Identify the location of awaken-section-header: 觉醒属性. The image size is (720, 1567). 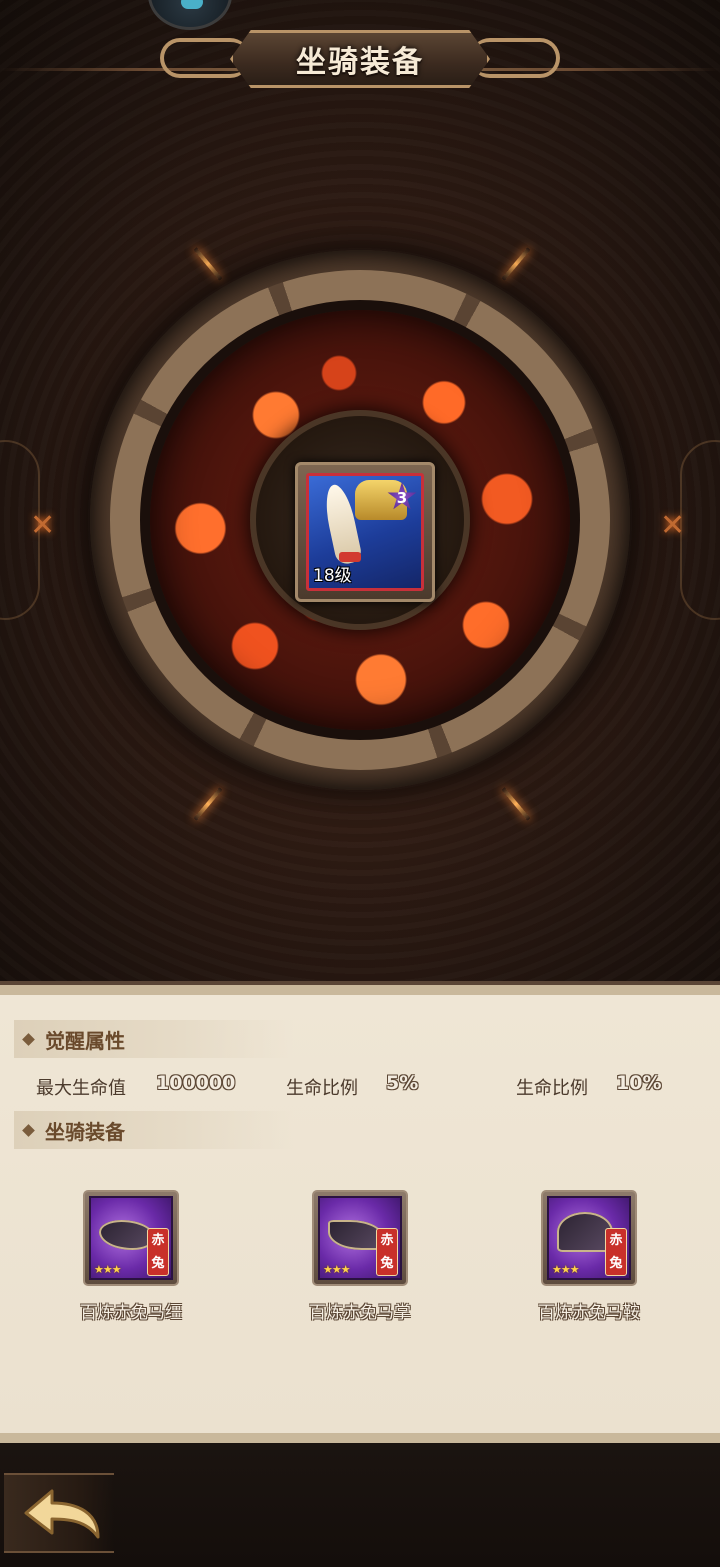
(154, 1039).